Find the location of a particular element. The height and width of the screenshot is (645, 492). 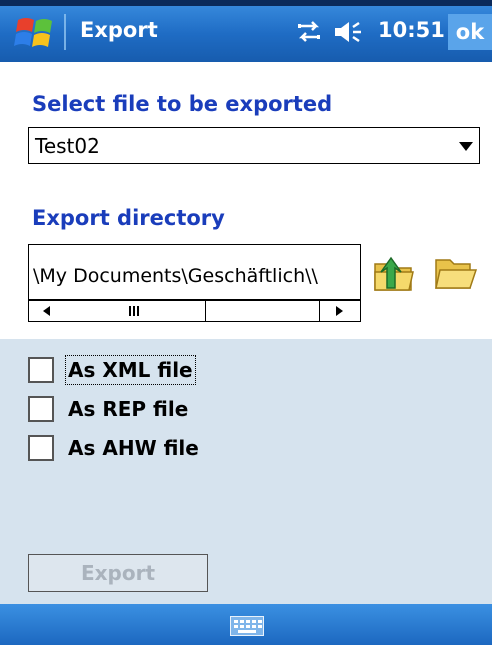

arrow-right-icon is located at coordinates (339, 311).